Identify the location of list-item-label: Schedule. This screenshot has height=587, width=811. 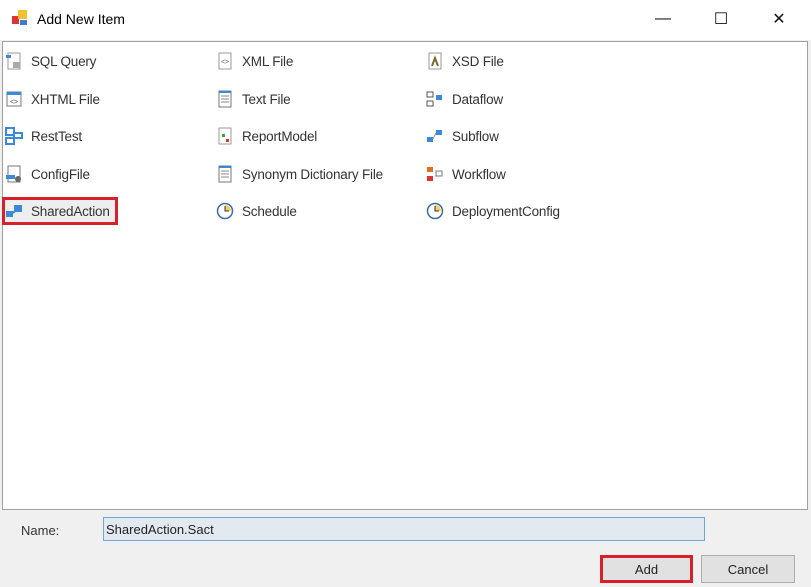
(269, 211).